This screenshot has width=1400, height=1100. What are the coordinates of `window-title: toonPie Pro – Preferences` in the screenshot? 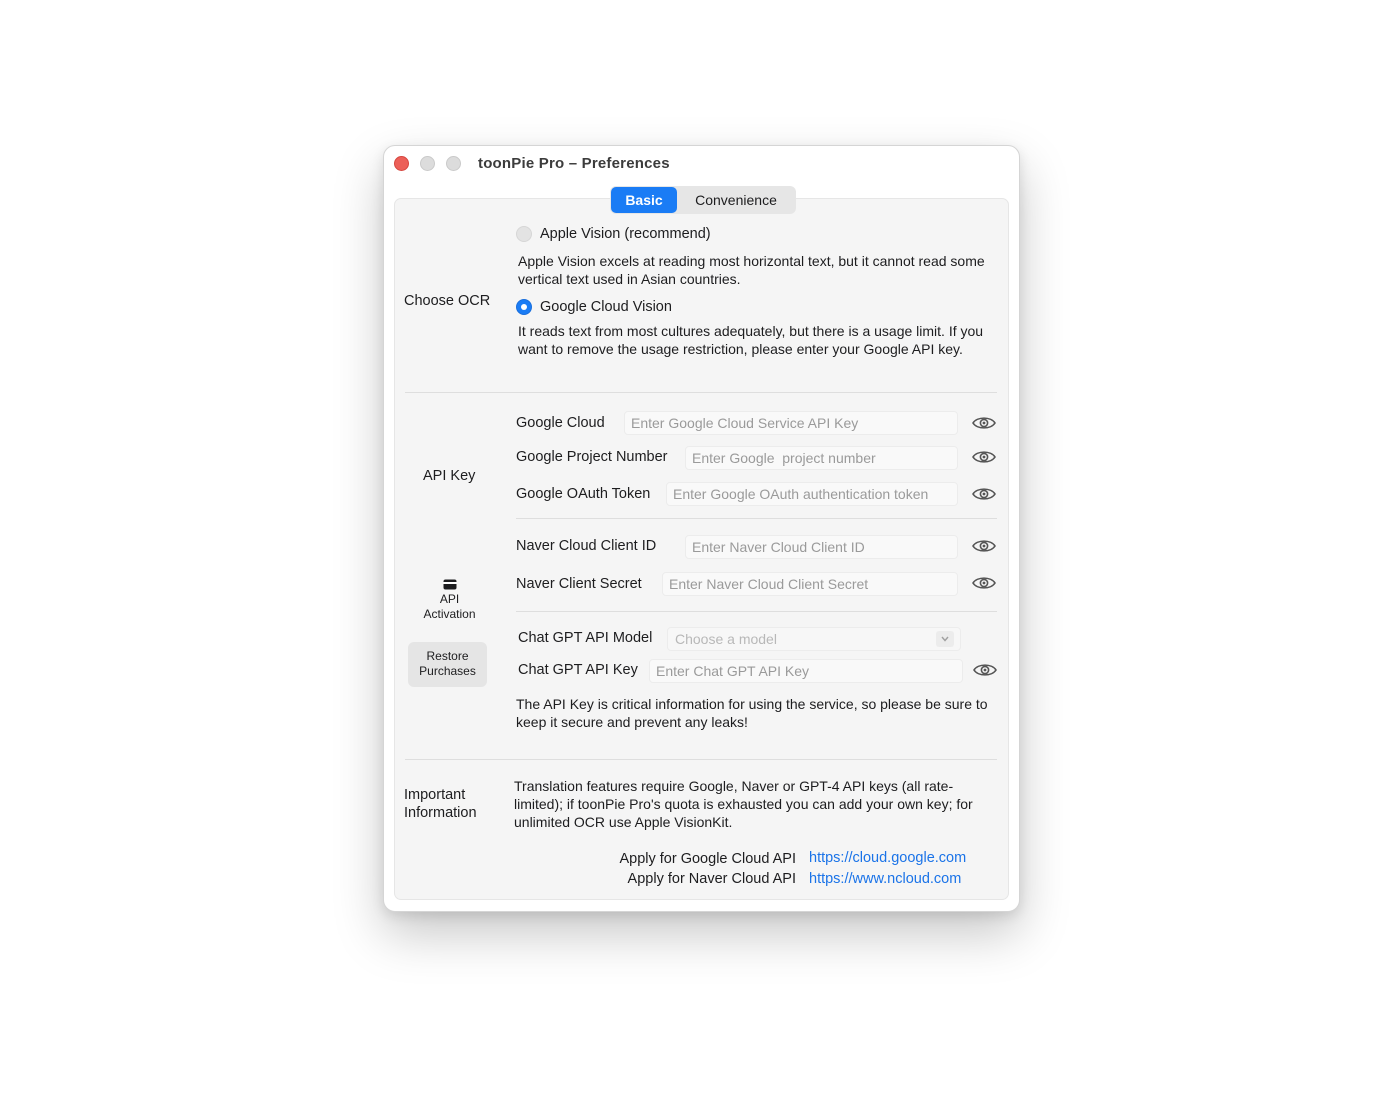 It's located at (574, 163).